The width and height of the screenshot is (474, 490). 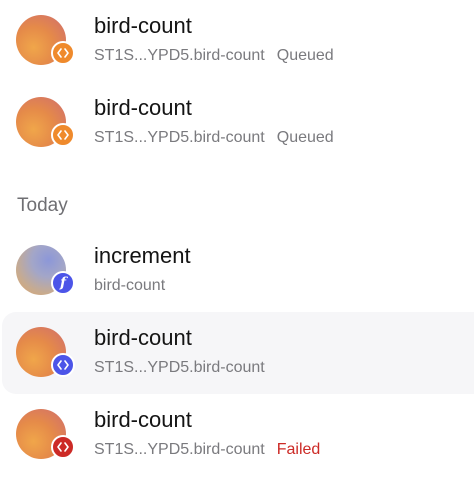 I want to click on status-badge-failed: Failed, so click(x=298, y=449).